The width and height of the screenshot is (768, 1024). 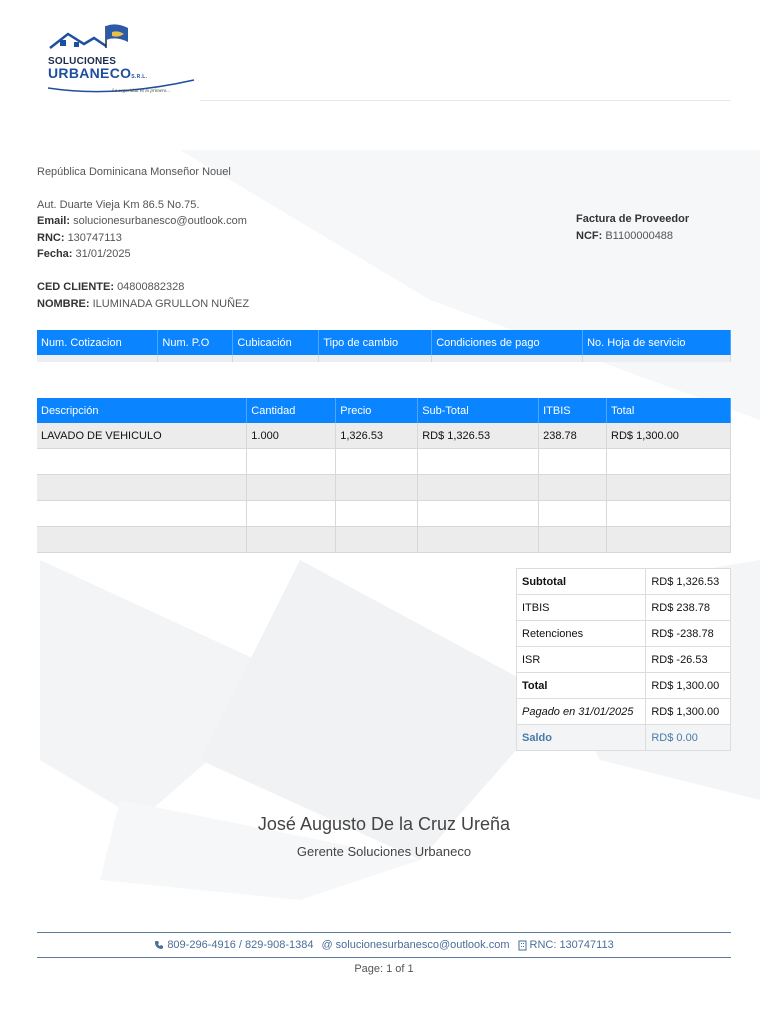 I want to click on footer-rnc-text: RNC: 130747113, so click(x=571, y=945).